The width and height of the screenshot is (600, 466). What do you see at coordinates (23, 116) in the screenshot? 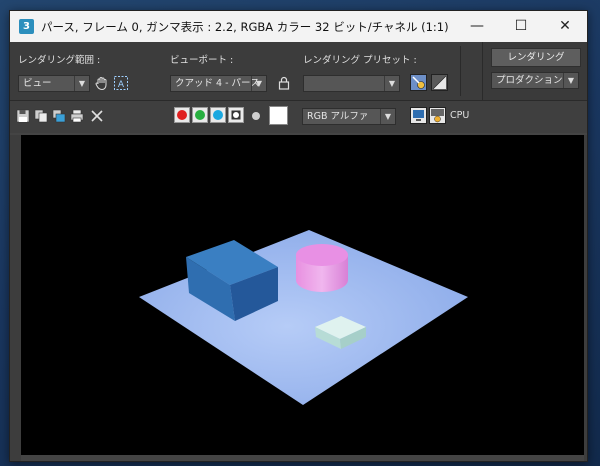
I see `save-icon` at bounding box center [23, 116].